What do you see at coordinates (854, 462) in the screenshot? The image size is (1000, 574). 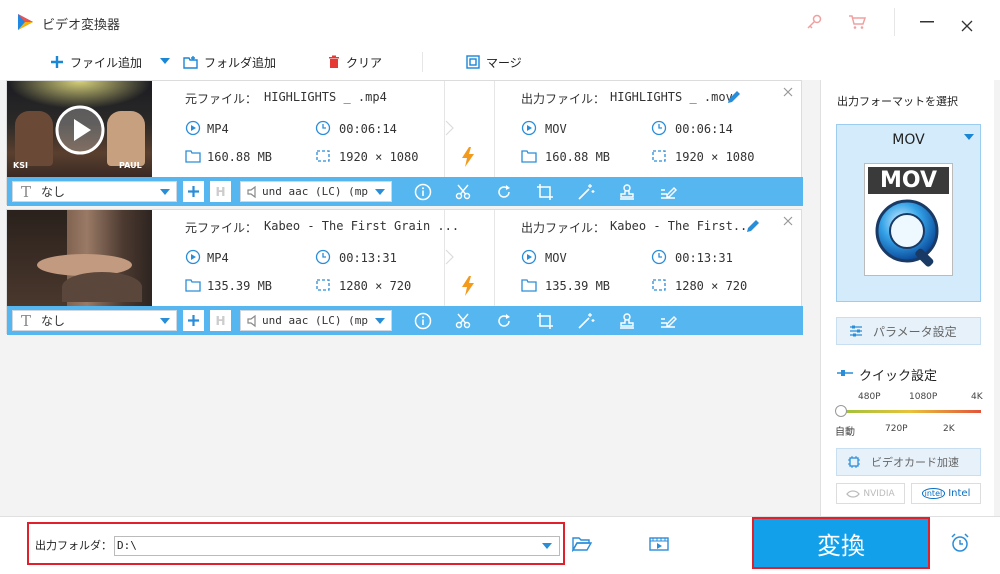 I see `chip-icon` at bounding box center [854, 462].